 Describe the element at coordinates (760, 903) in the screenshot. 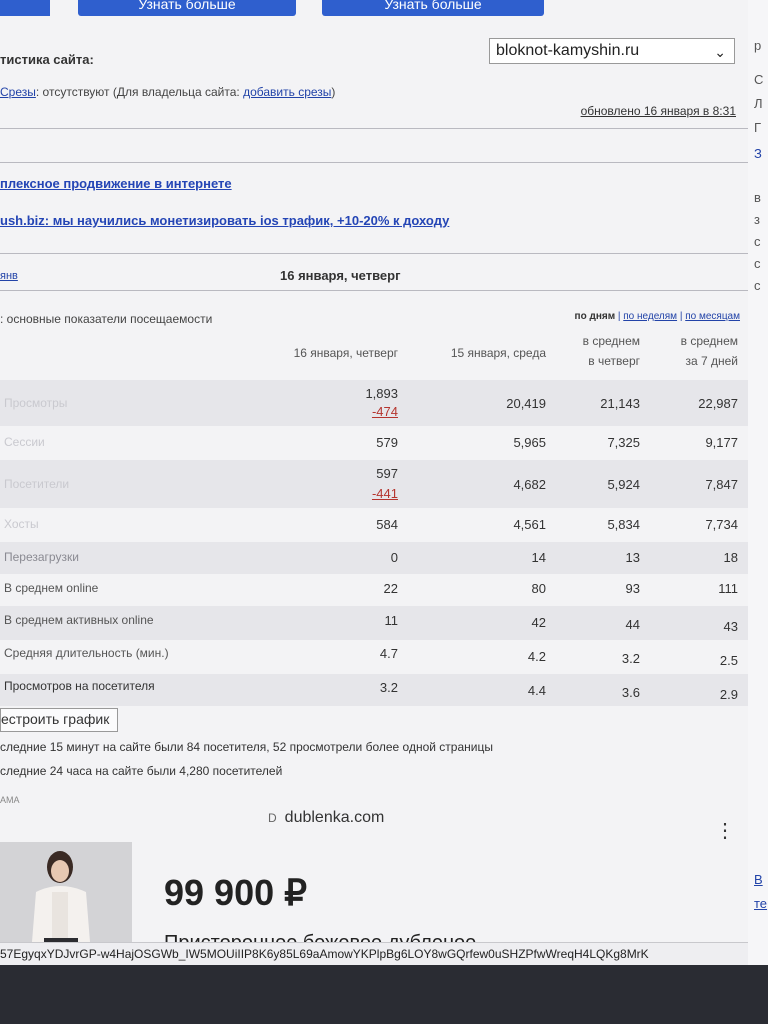

I see `right-sidebar-link: те` at that location.